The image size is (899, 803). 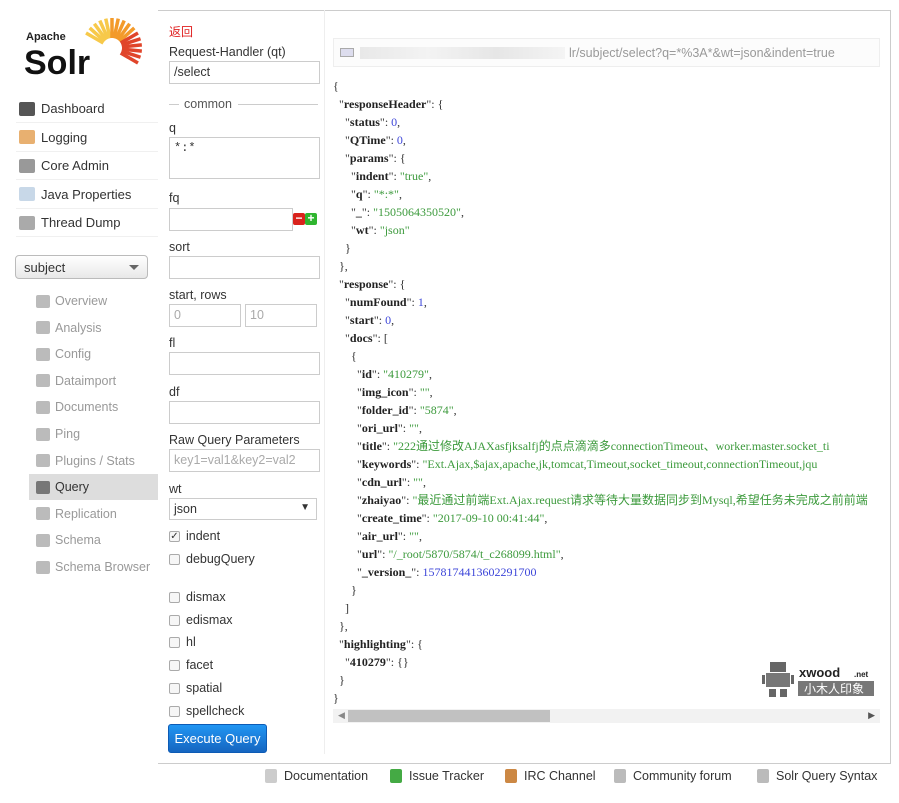 I want to click on df-input, so click(x=244, y=412).